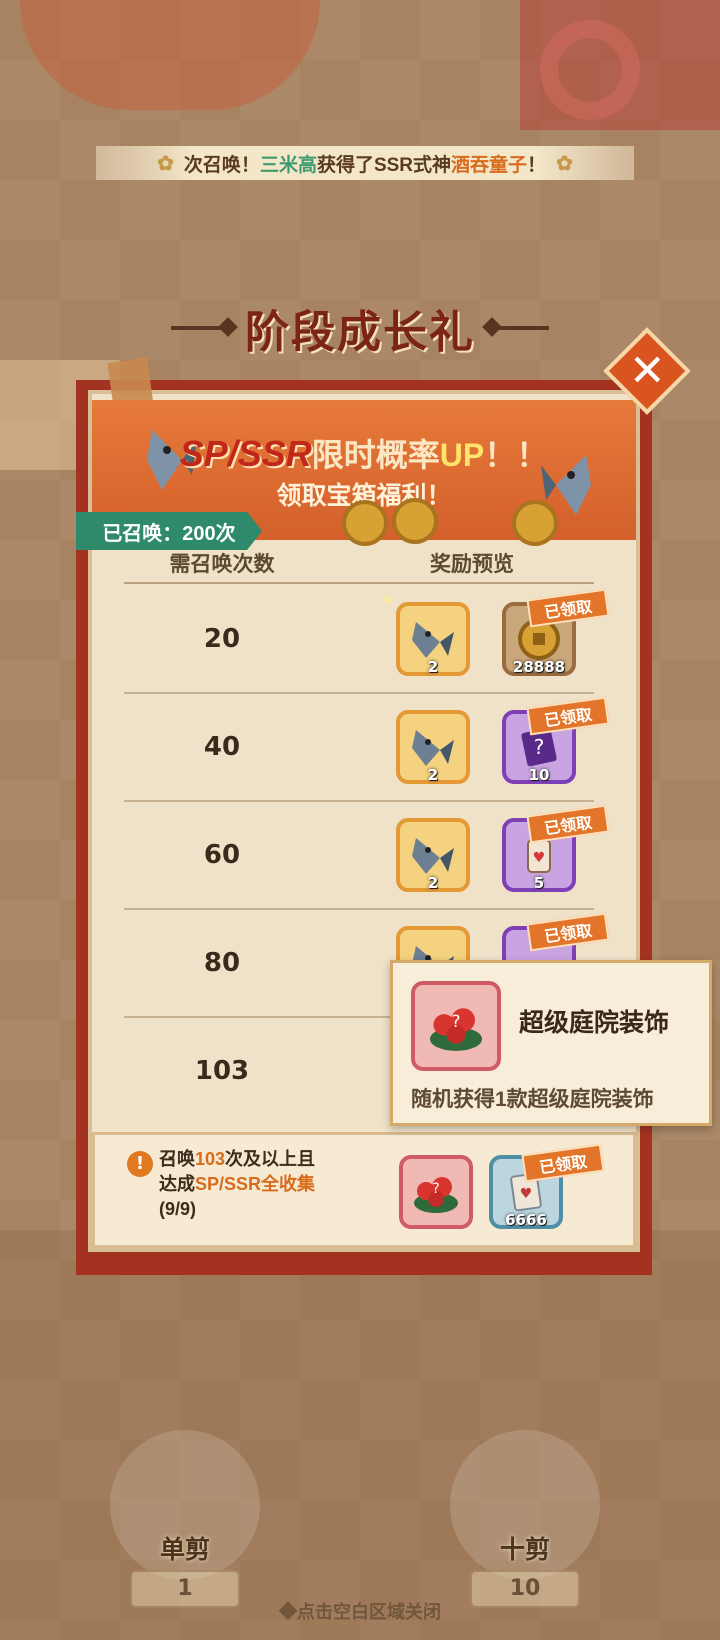  I want to click on announcement-marquee: ✿ 次召唤！ 三米高 获得了SSR式神 酒吞童子 ！ ✿, so click(365, 163).